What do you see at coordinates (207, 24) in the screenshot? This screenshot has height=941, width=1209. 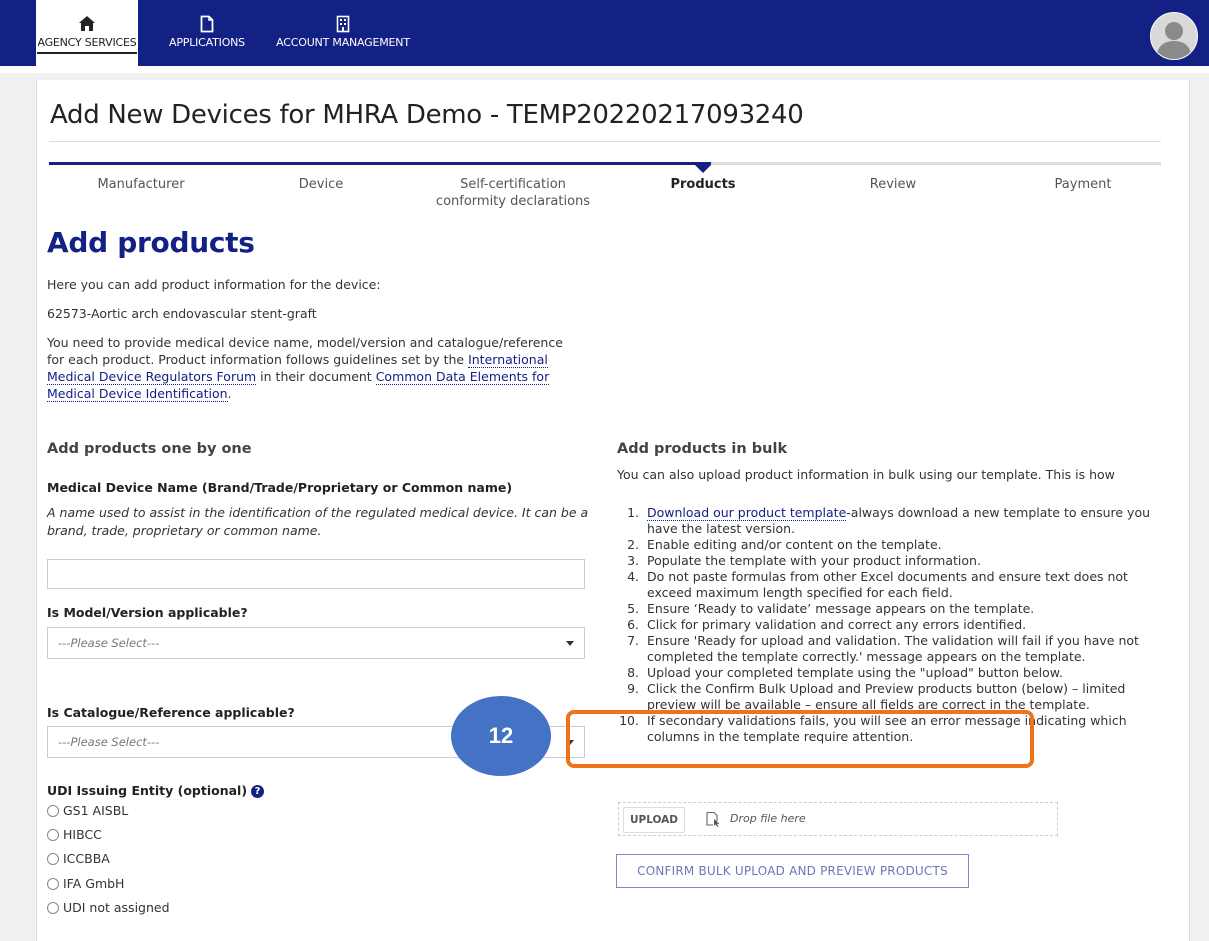 I see `document-icon` at bounding box center [207, 24].